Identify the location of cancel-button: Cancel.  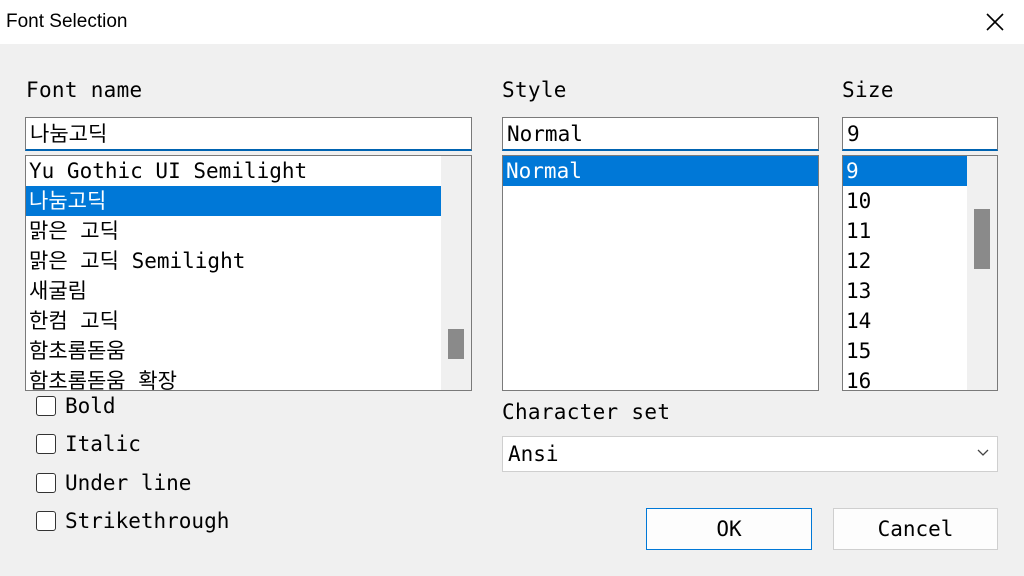
(915, 529).